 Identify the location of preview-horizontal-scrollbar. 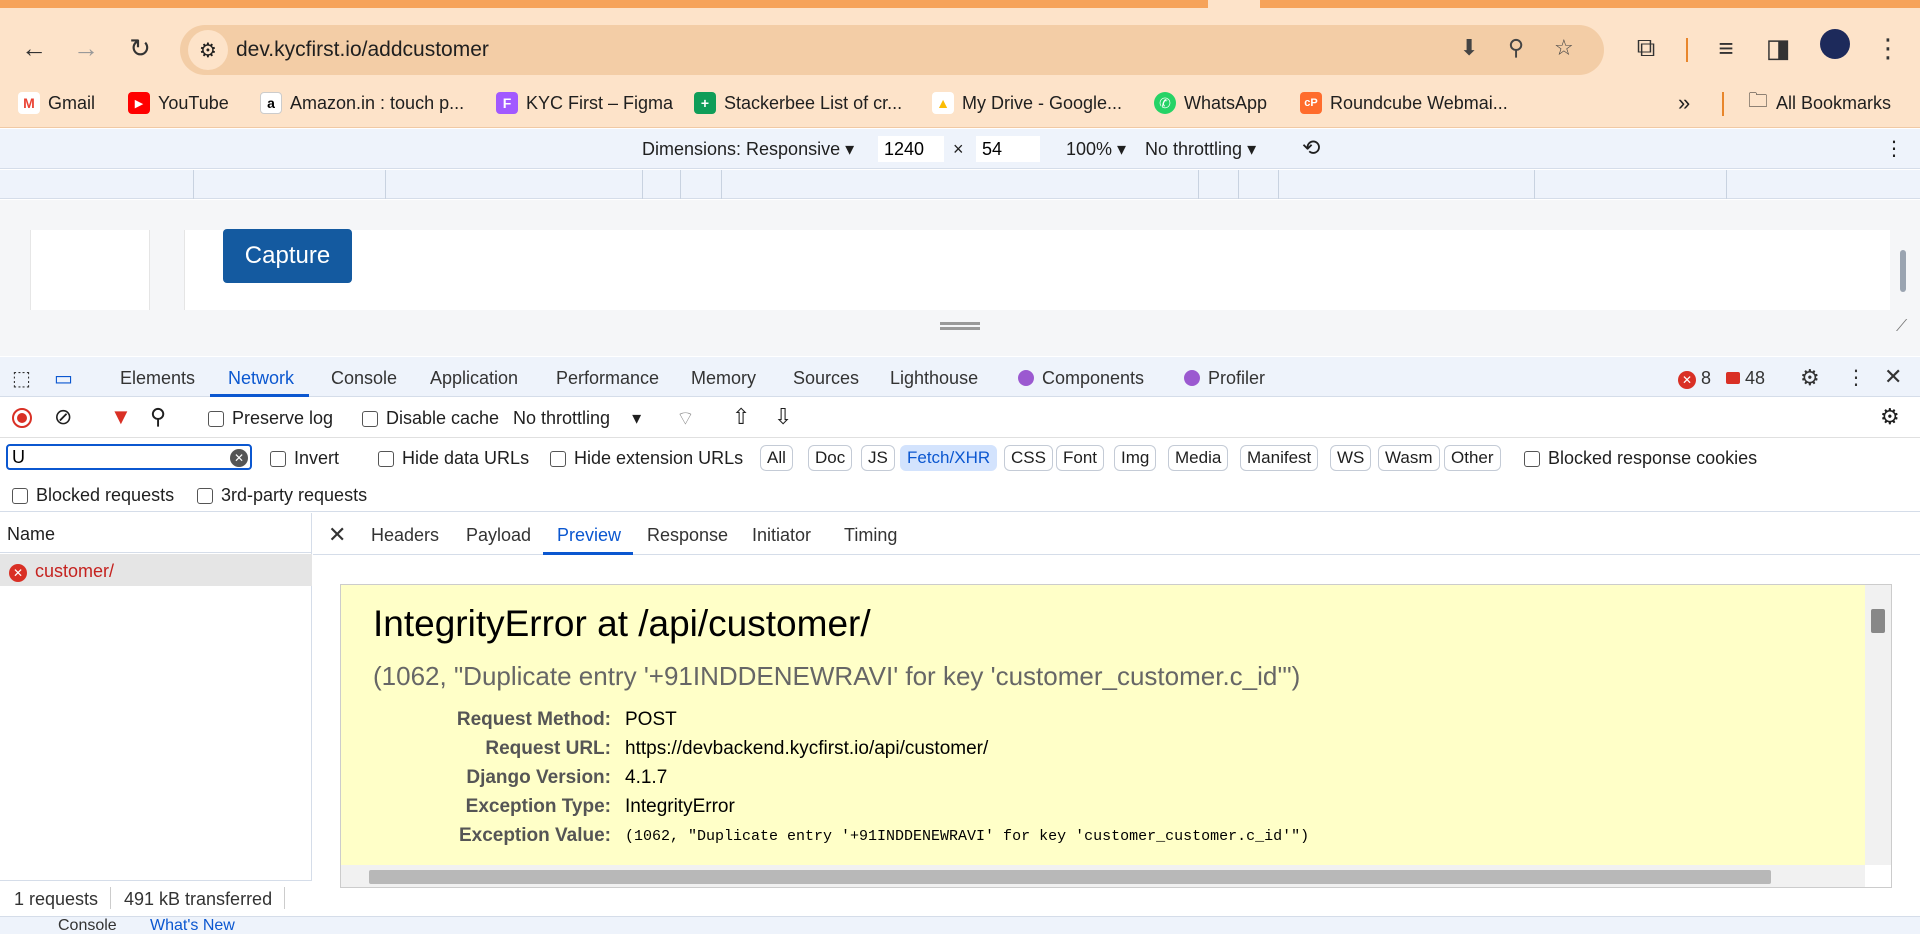
(1103, 876).